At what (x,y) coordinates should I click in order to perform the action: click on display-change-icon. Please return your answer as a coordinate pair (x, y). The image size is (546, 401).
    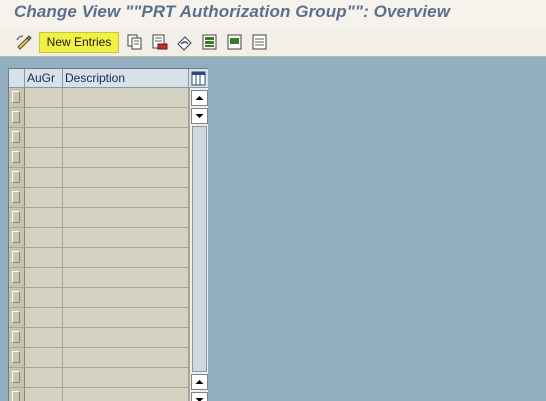
    Looking at the image, I should click on (24, 42).